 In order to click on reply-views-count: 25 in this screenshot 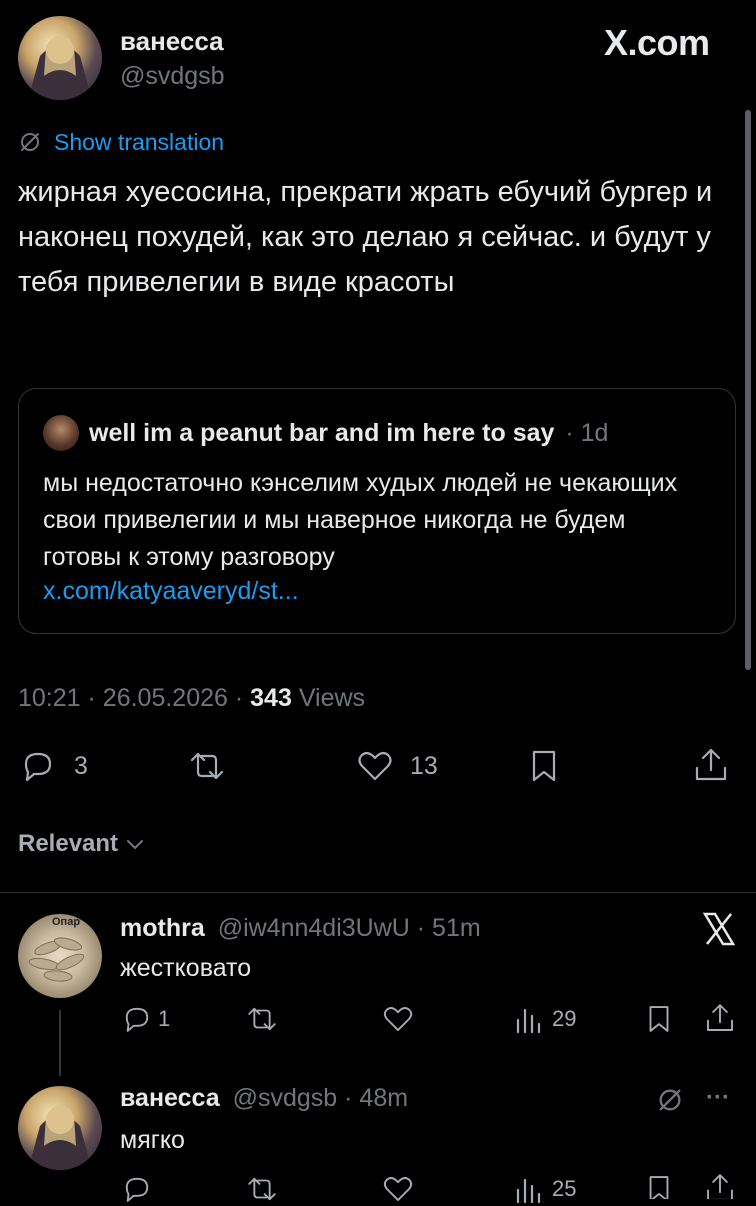, I will do `click(564, 1188)`.